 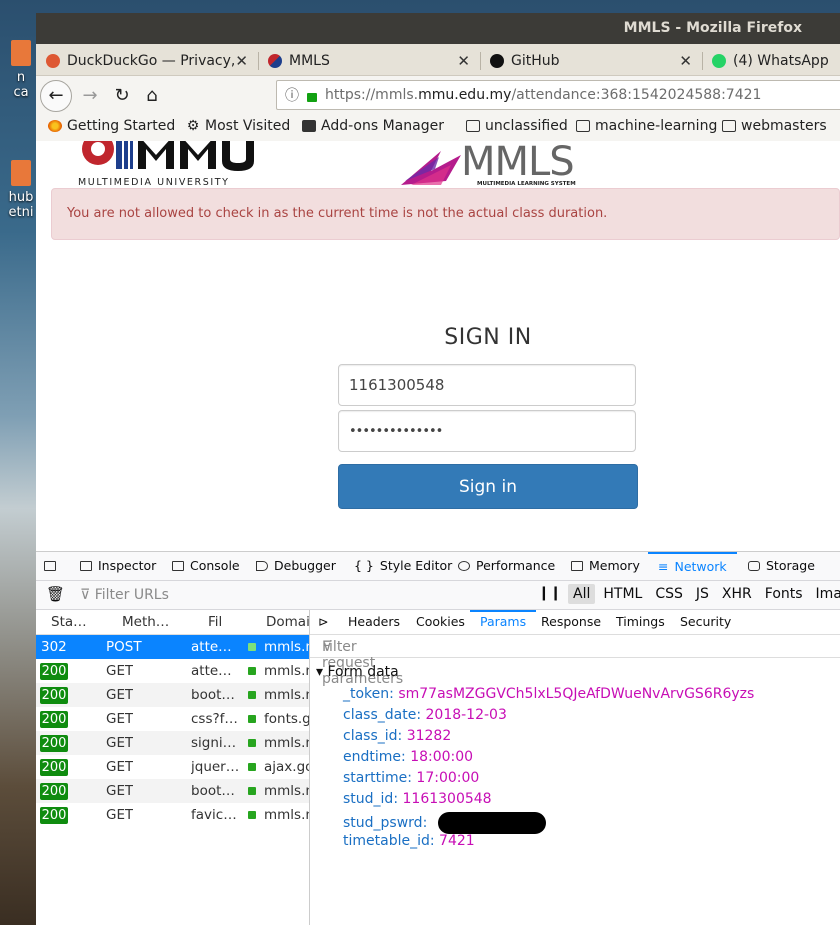 What do you see at coordinates (323, 621) in the screenshot?
I see `sidebar-toggle-icon: ⊳` at bounding box center [323, 621].